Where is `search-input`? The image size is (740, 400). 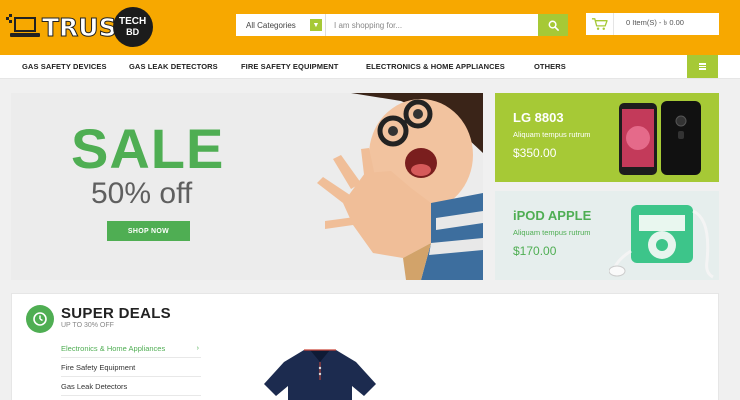 search-input is located at coordinates (432, 25).